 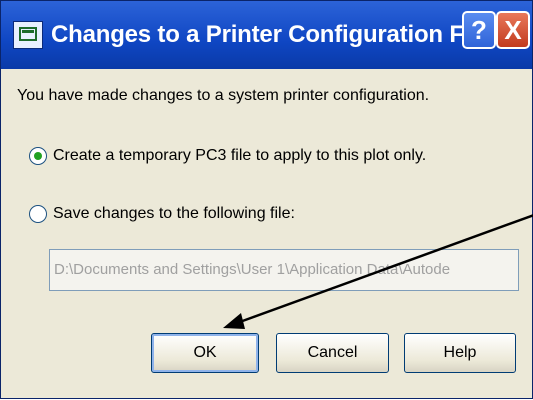 I want to click on close-icon: X, so click(x=513, y=30).